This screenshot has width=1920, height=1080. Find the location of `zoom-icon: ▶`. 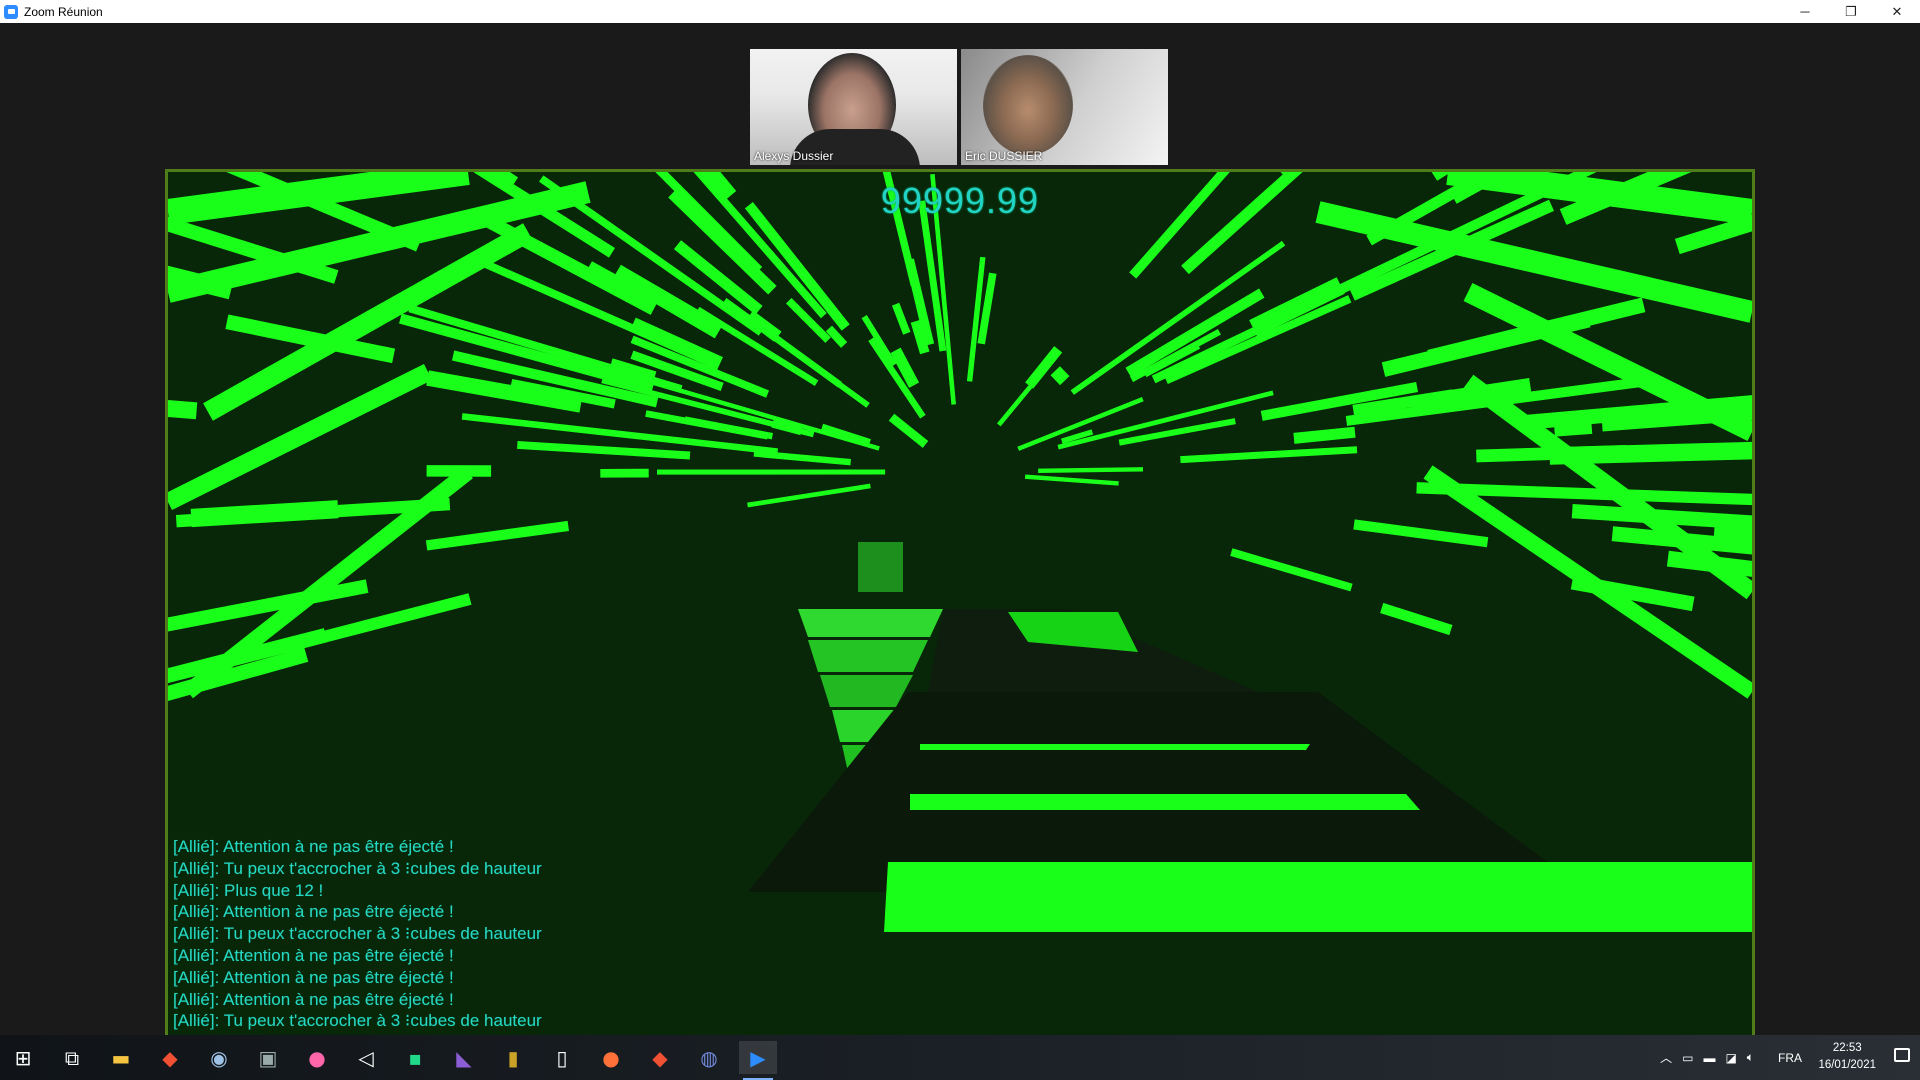

zoom-icon: ▶ is located at coordinates (758, 1060).